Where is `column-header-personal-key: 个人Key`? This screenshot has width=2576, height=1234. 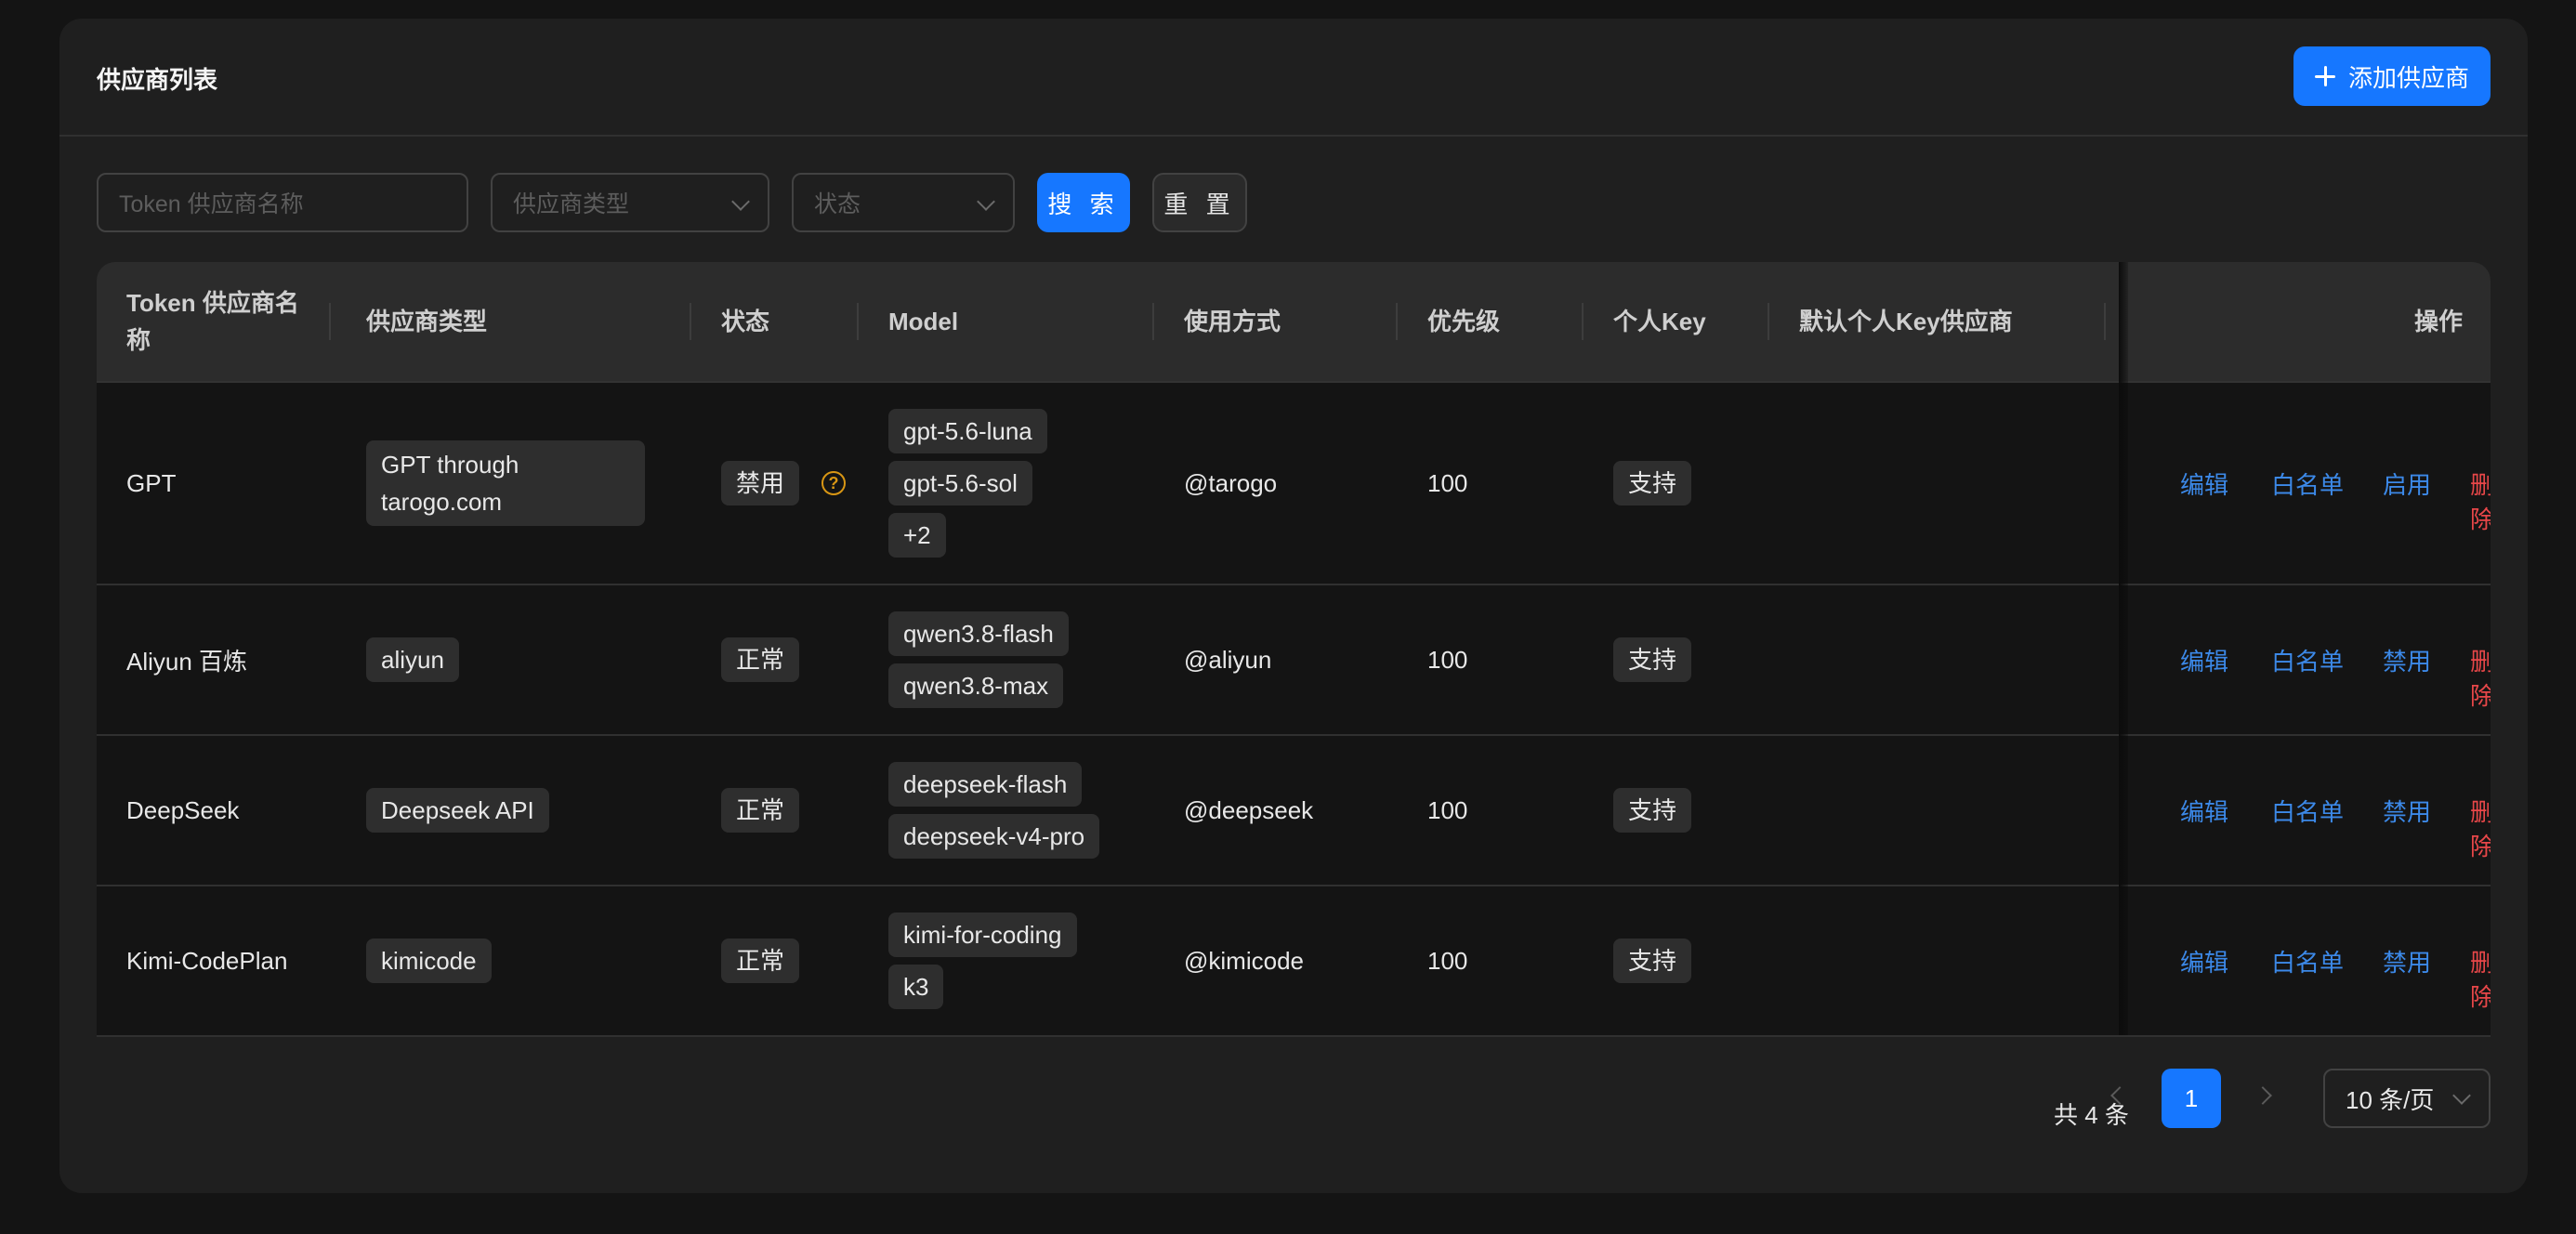
column-header-personal-key: 个人Key is located at coordinates (1659, 321).